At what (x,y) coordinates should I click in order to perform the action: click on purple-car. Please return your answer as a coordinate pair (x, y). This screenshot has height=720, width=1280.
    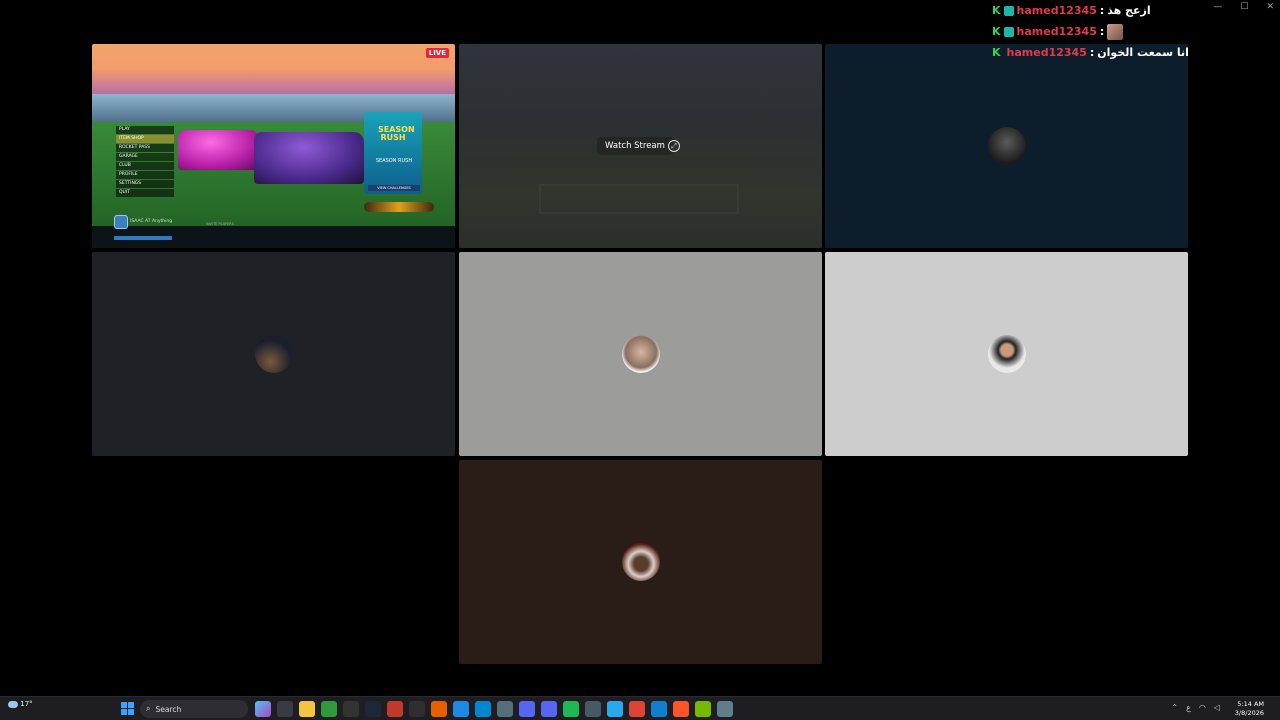
    Looking at the image, I should click on (309, 158).